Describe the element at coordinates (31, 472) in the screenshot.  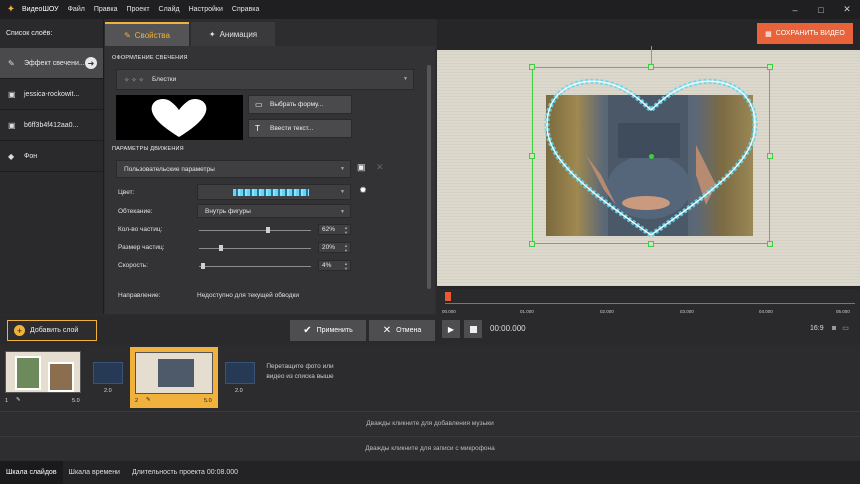
I see `tab-slides-timeline: Шкала слайдов` at that location.